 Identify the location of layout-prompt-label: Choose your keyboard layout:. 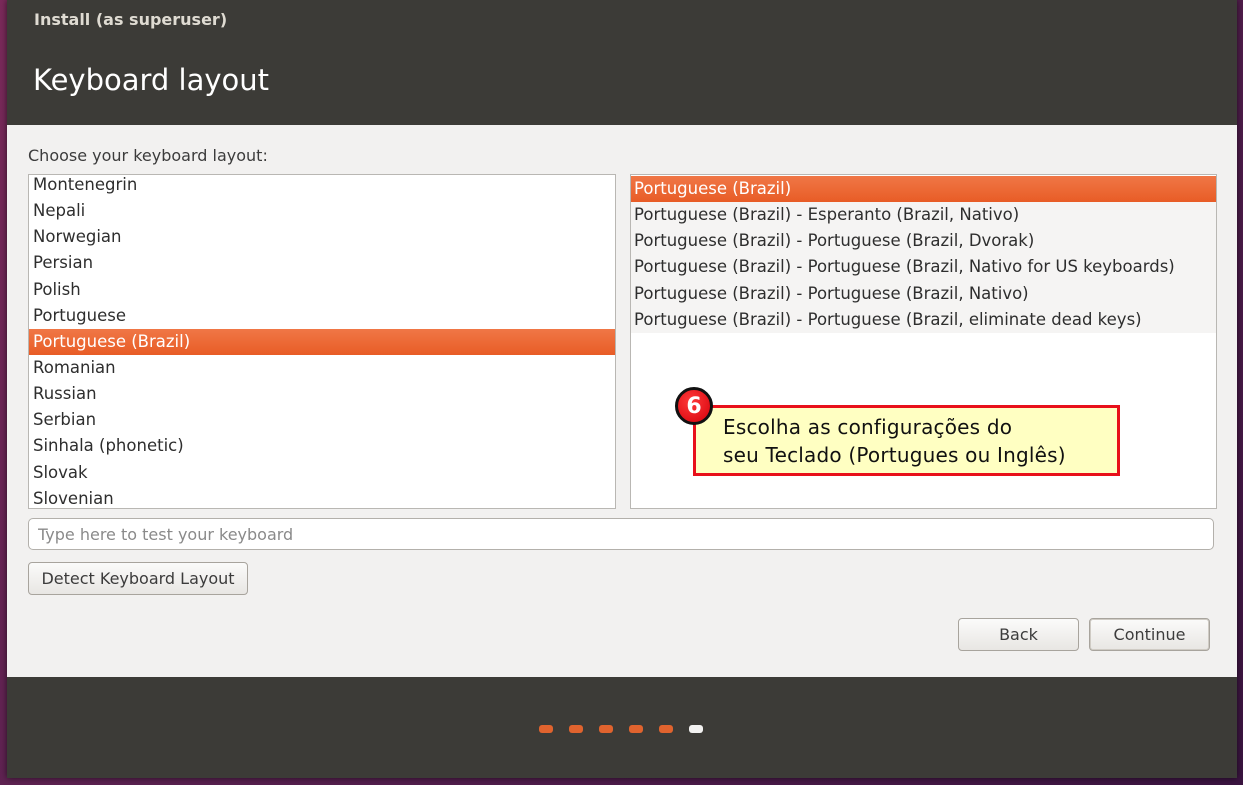
(148, 155).